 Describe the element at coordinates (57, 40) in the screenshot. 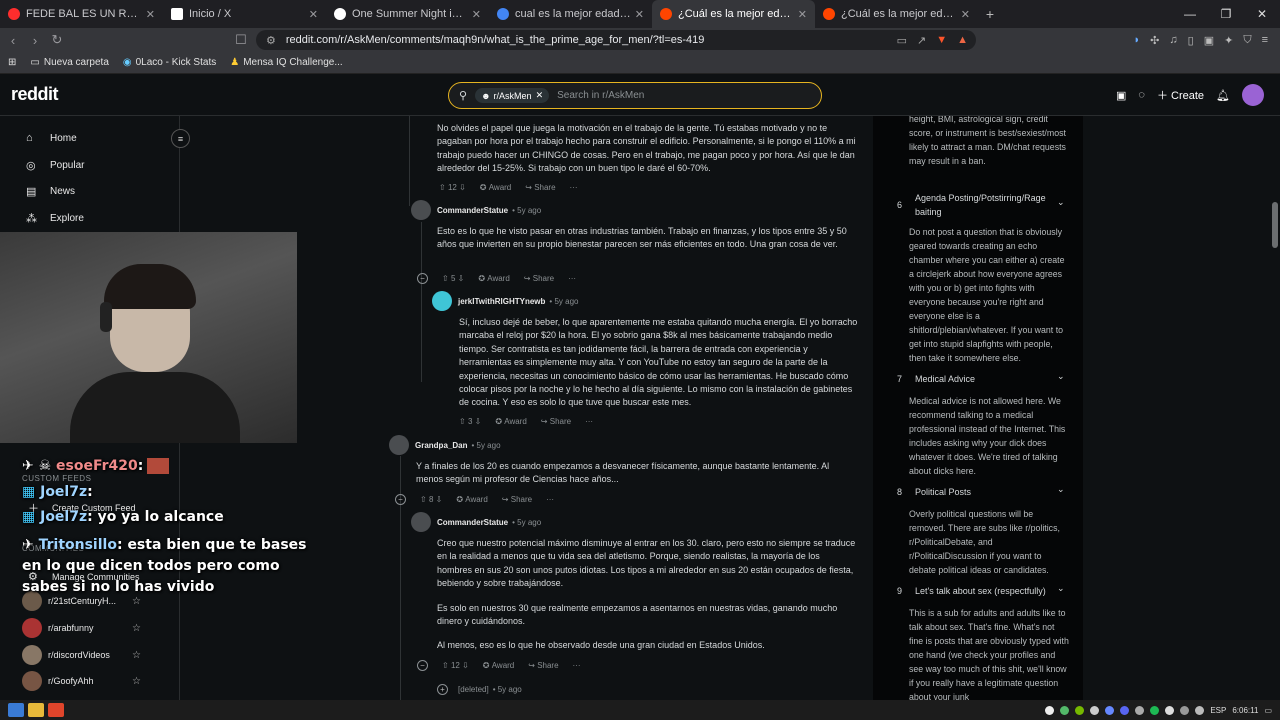

I see `reload-icon: ↻` at that location.